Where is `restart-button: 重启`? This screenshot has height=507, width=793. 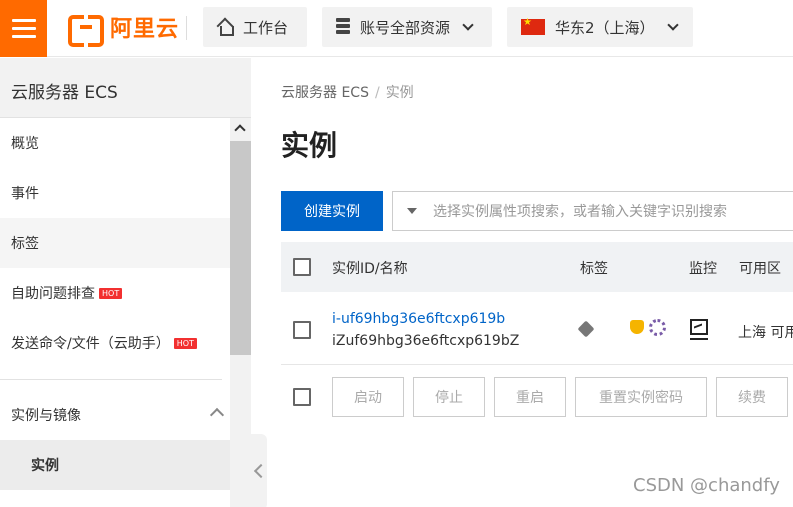 restart-button: 重启 is located at coordinates (530, 397).